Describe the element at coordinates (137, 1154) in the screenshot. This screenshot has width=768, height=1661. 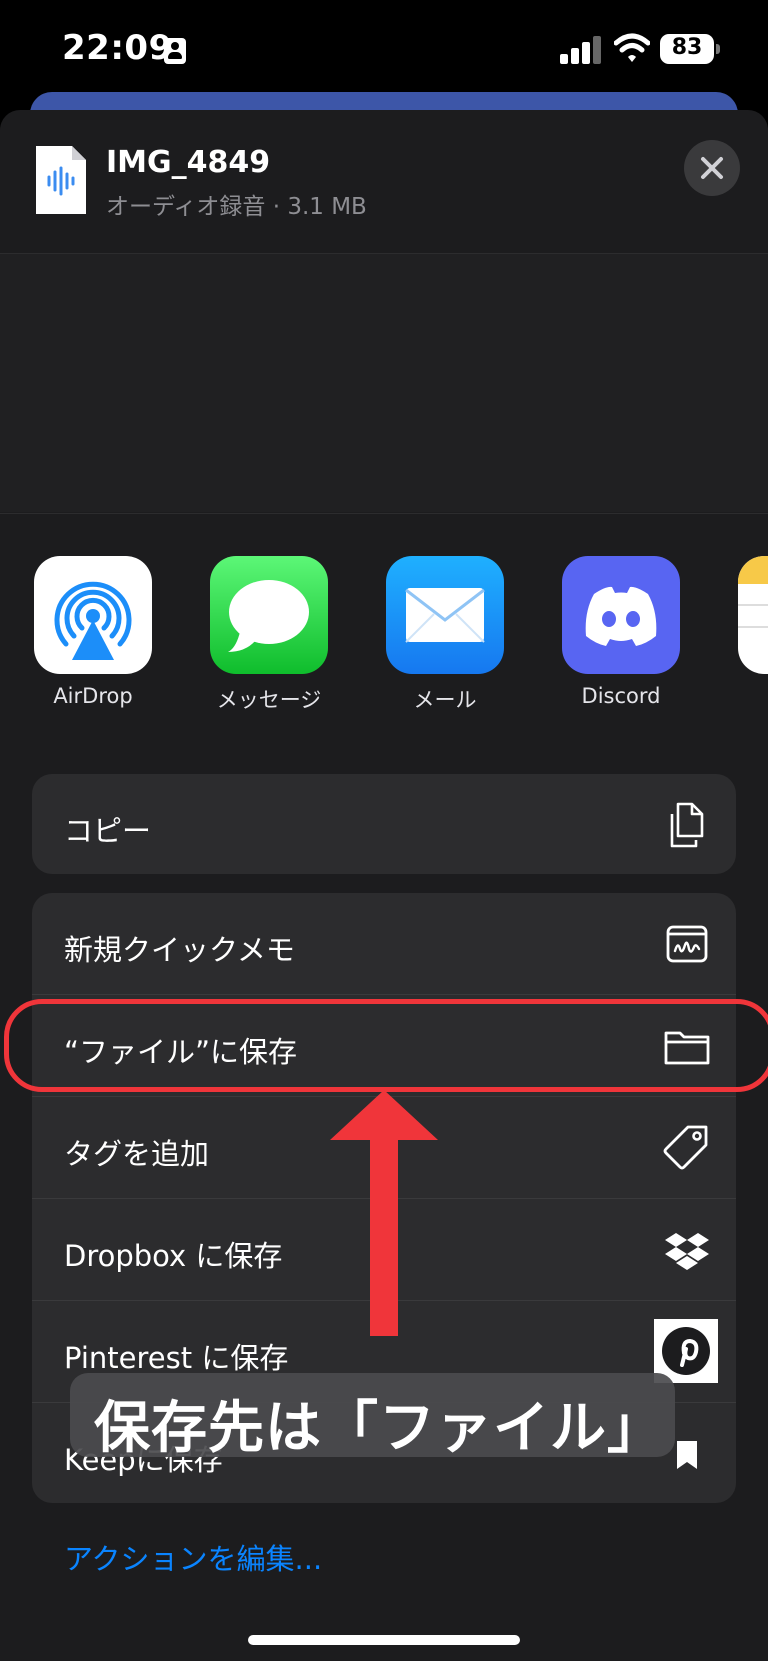
I see `action-label: タグを追加` at that location.